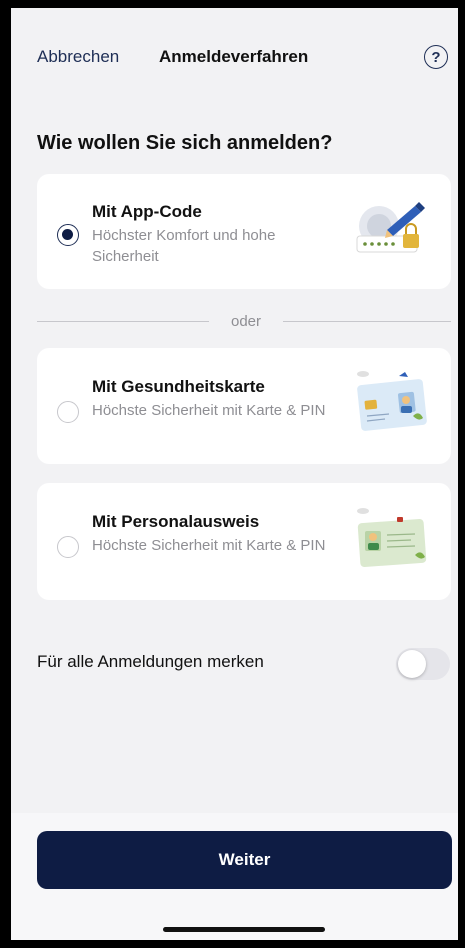 Image resolution: width=465 pixels, height=948 pixels. What do you see at coordinates (68, 547) in the screenshot?
I see `radio-id-card` at bounding box center [68, 547].